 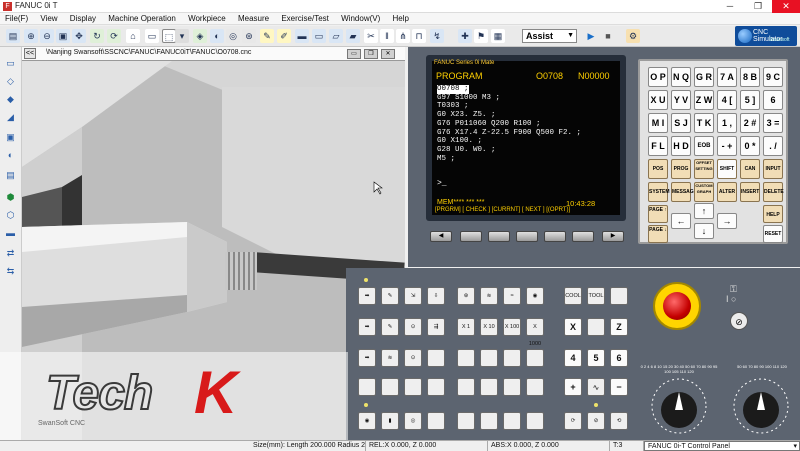 I want to click on view-close-button: ✕, so click(x=388, y=54).